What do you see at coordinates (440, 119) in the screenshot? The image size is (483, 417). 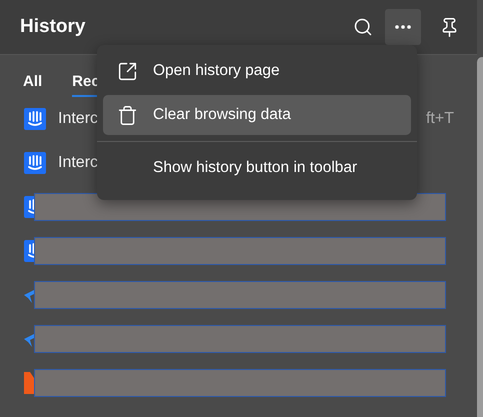 I see `shortcut-text: ft+T` at bounding box center [440, 119].